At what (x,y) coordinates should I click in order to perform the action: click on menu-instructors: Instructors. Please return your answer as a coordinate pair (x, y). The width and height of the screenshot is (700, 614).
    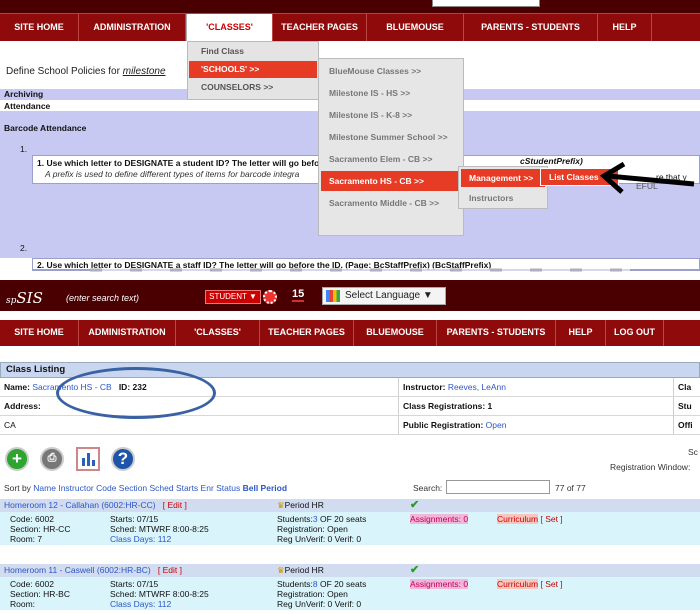
    Looking at the image, I should click on (503, 198).